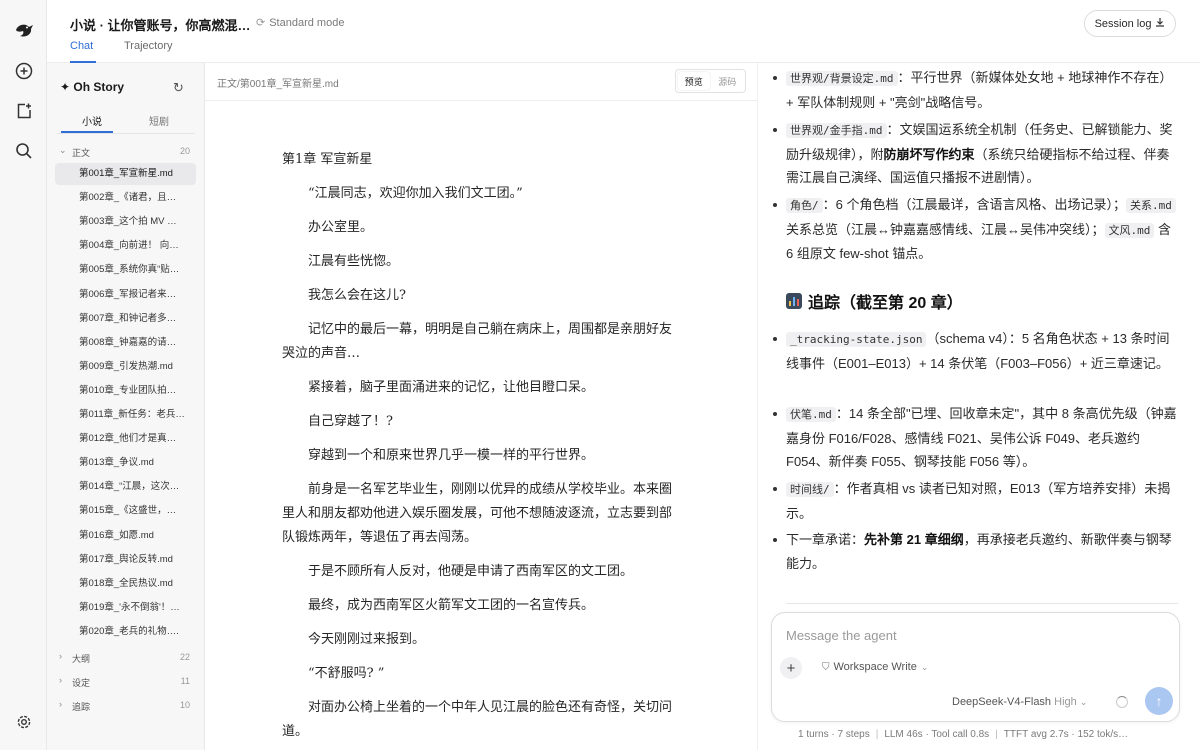 This screenshot has width=1200, height=750. Describe the element at coordinates (974, 204) in the screenshot. I see `list-item-text: ：6 个角色档（江晨最详，含语言风格、出场记录）；` at that location.